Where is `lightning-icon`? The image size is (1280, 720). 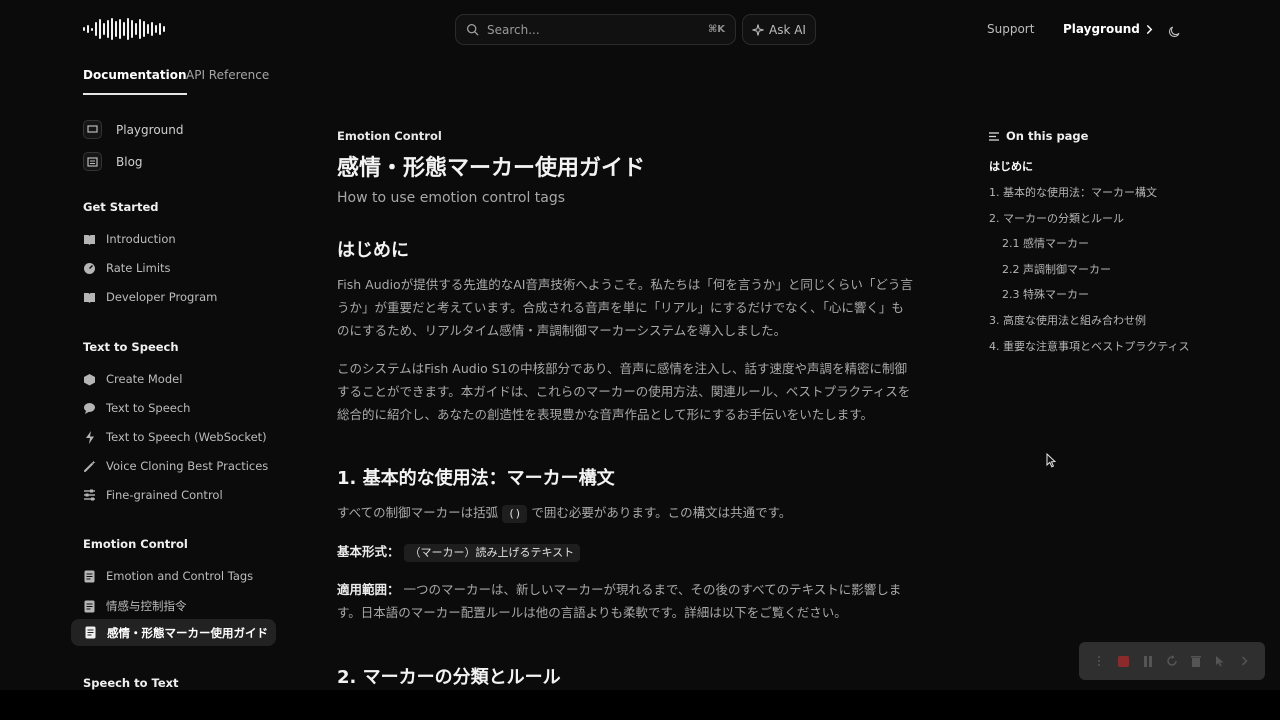 lightning-icon is located at coordinates (89, 437).